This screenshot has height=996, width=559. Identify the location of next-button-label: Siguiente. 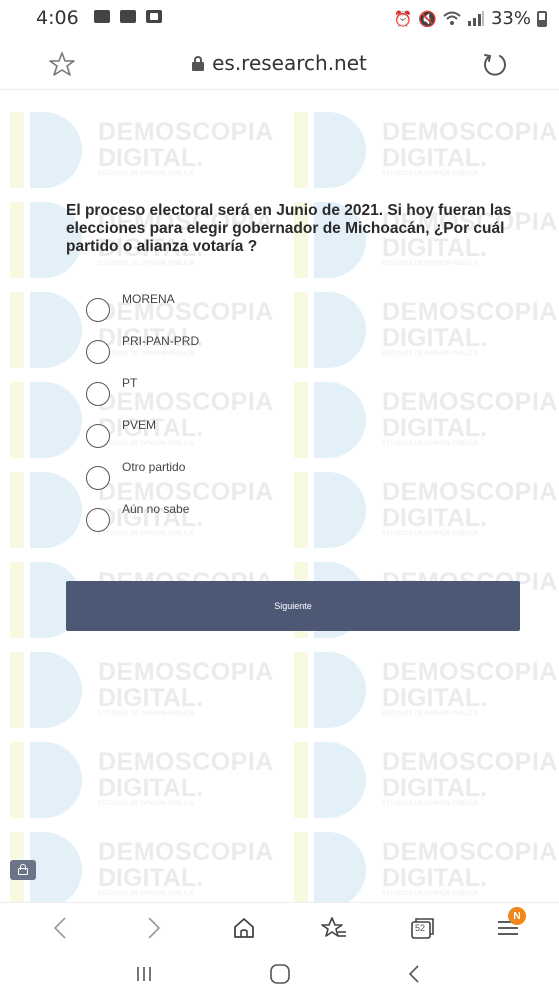
(293, 606).